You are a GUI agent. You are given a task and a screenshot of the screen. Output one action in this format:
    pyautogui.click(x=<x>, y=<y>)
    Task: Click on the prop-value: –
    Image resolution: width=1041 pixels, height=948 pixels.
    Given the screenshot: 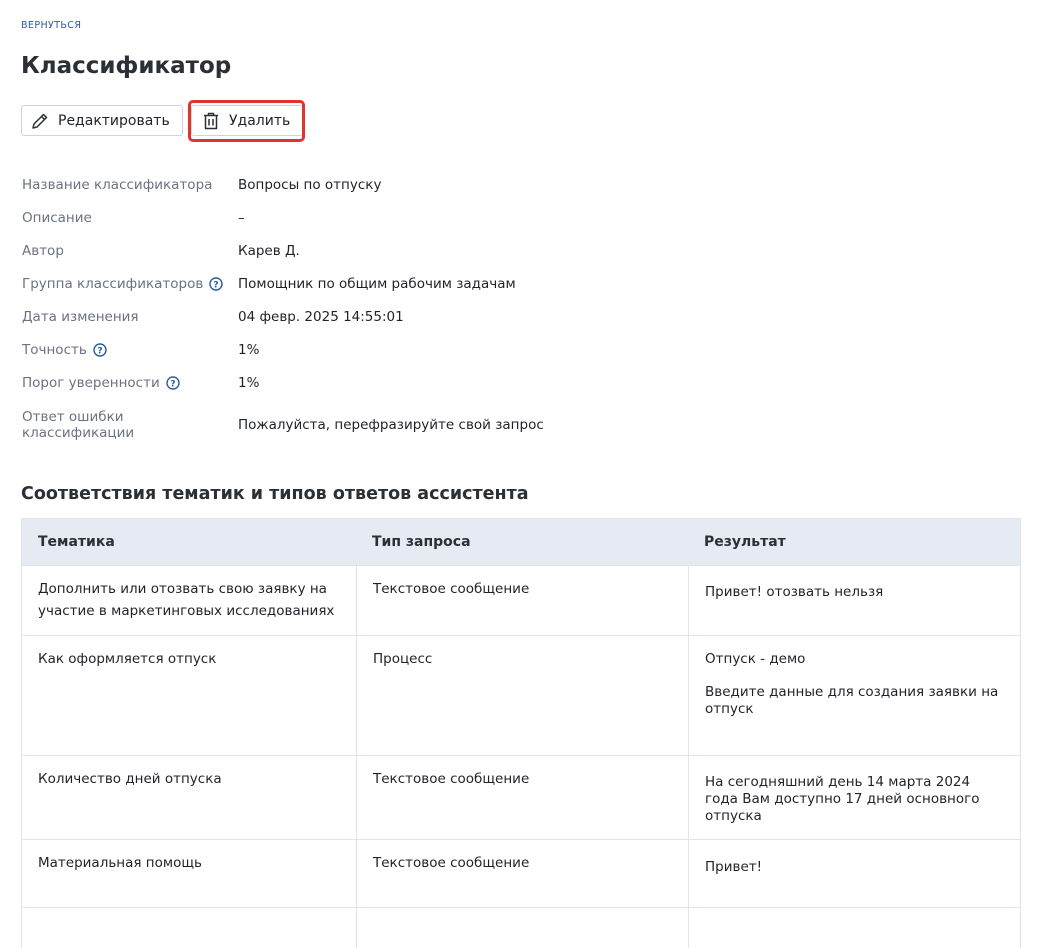 What is the action you would take?
    pyautogui.click(x=241, y=218)
    